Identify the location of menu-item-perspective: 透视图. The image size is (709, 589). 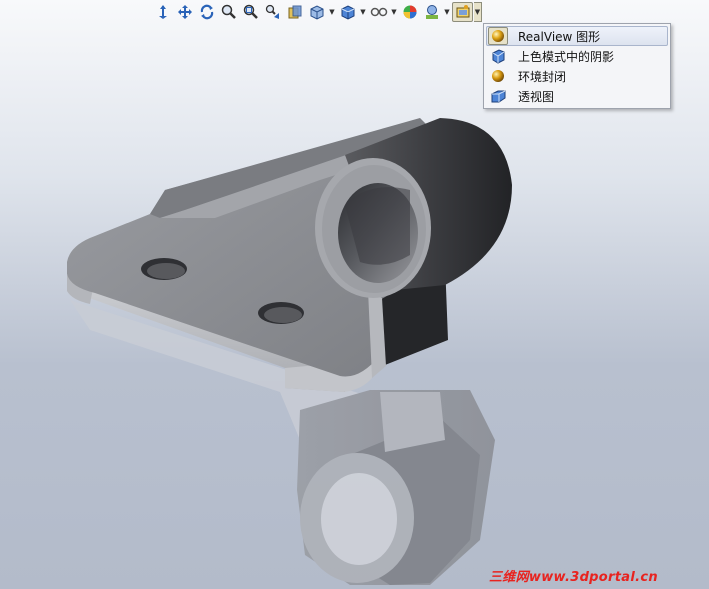
(577, 96).